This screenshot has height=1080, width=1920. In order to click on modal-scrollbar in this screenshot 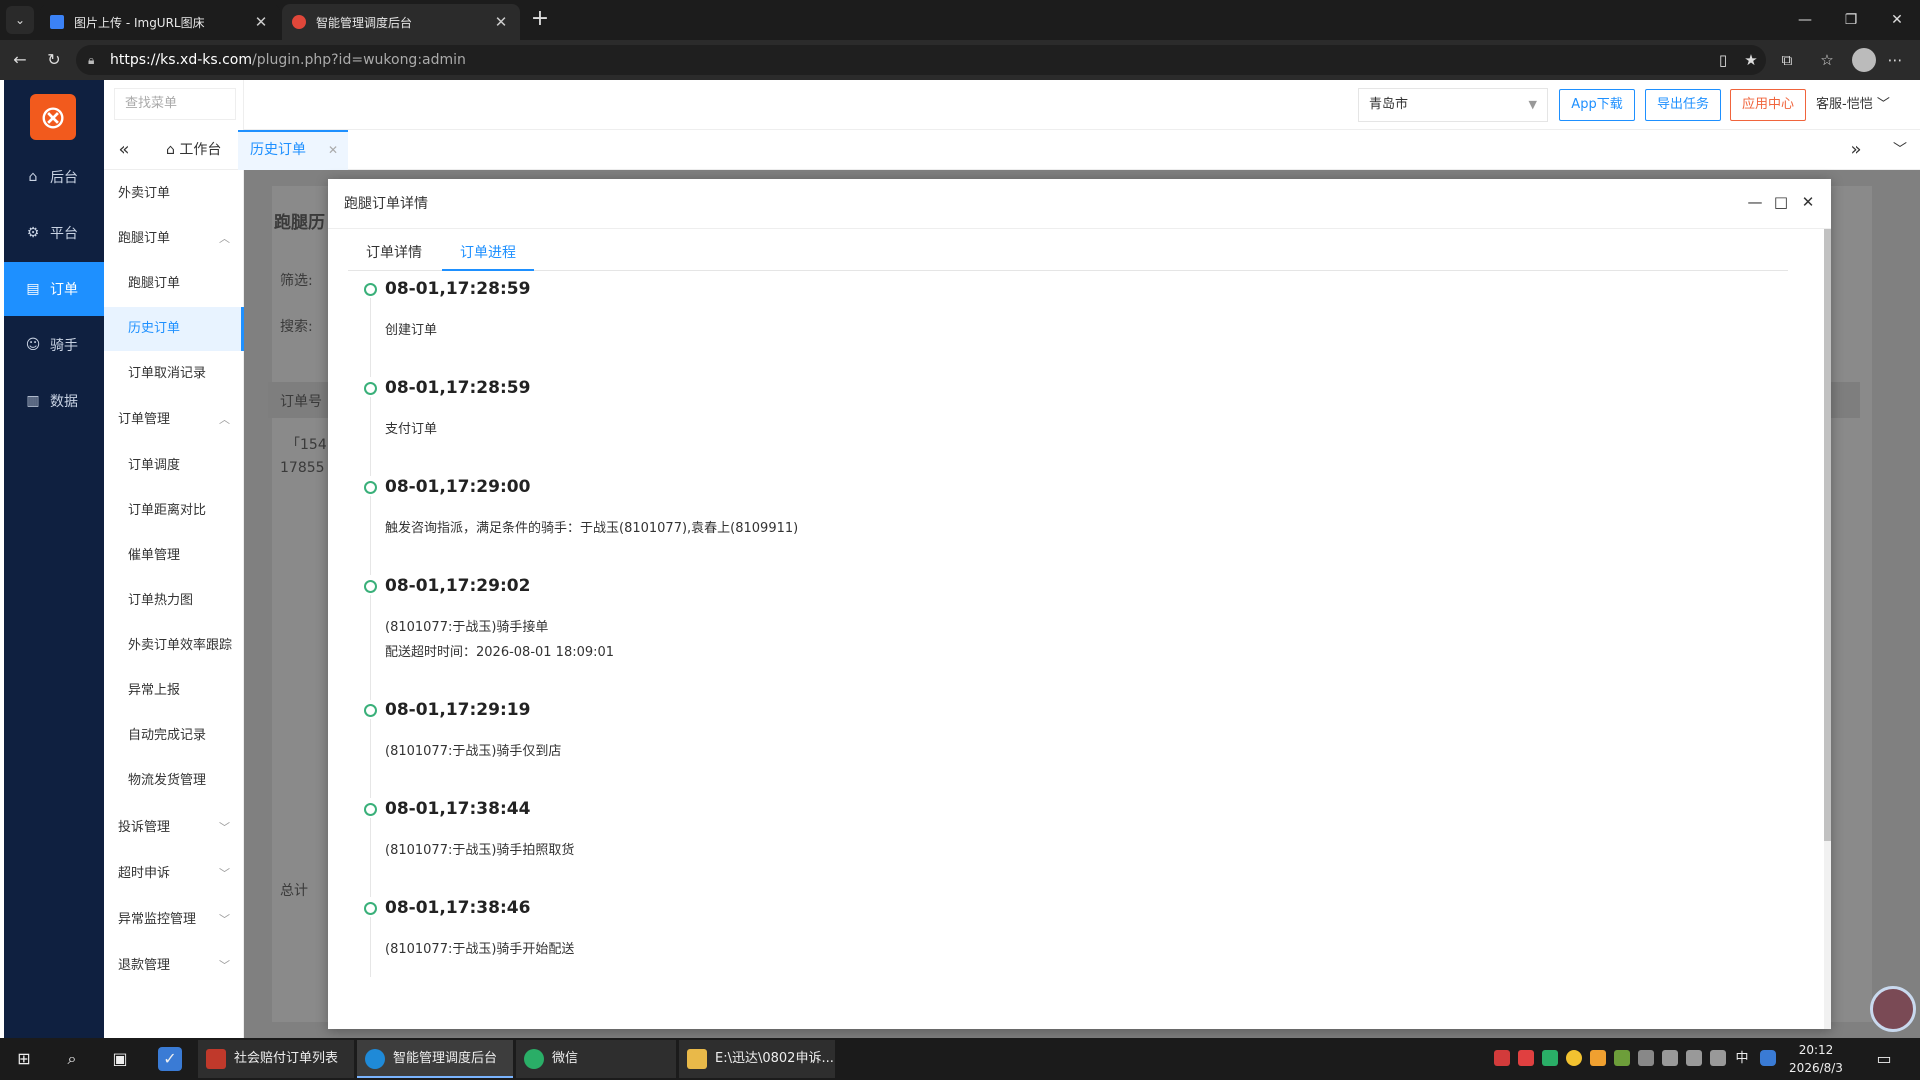, I will do `click(1827, 629)`.